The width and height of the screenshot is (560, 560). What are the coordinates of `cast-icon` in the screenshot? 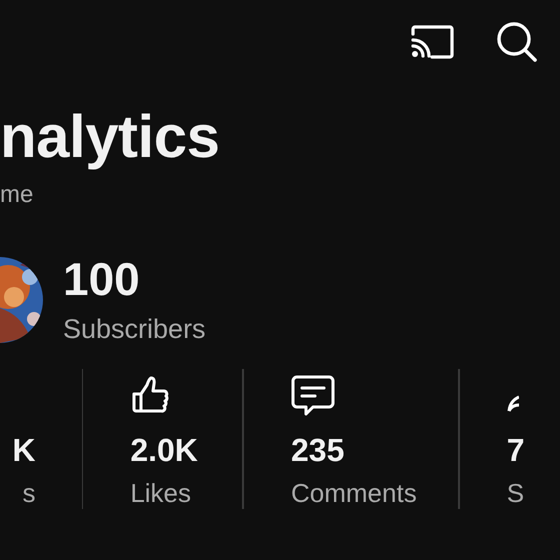 It's located at (432, 42).